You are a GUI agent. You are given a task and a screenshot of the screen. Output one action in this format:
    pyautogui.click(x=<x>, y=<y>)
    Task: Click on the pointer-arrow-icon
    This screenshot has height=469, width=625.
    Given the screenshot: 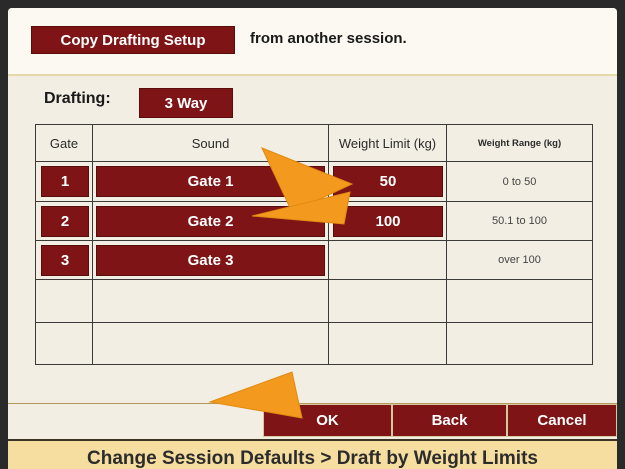 What is the action you would take?
    pyautogui.click(x=255, y=395)
    